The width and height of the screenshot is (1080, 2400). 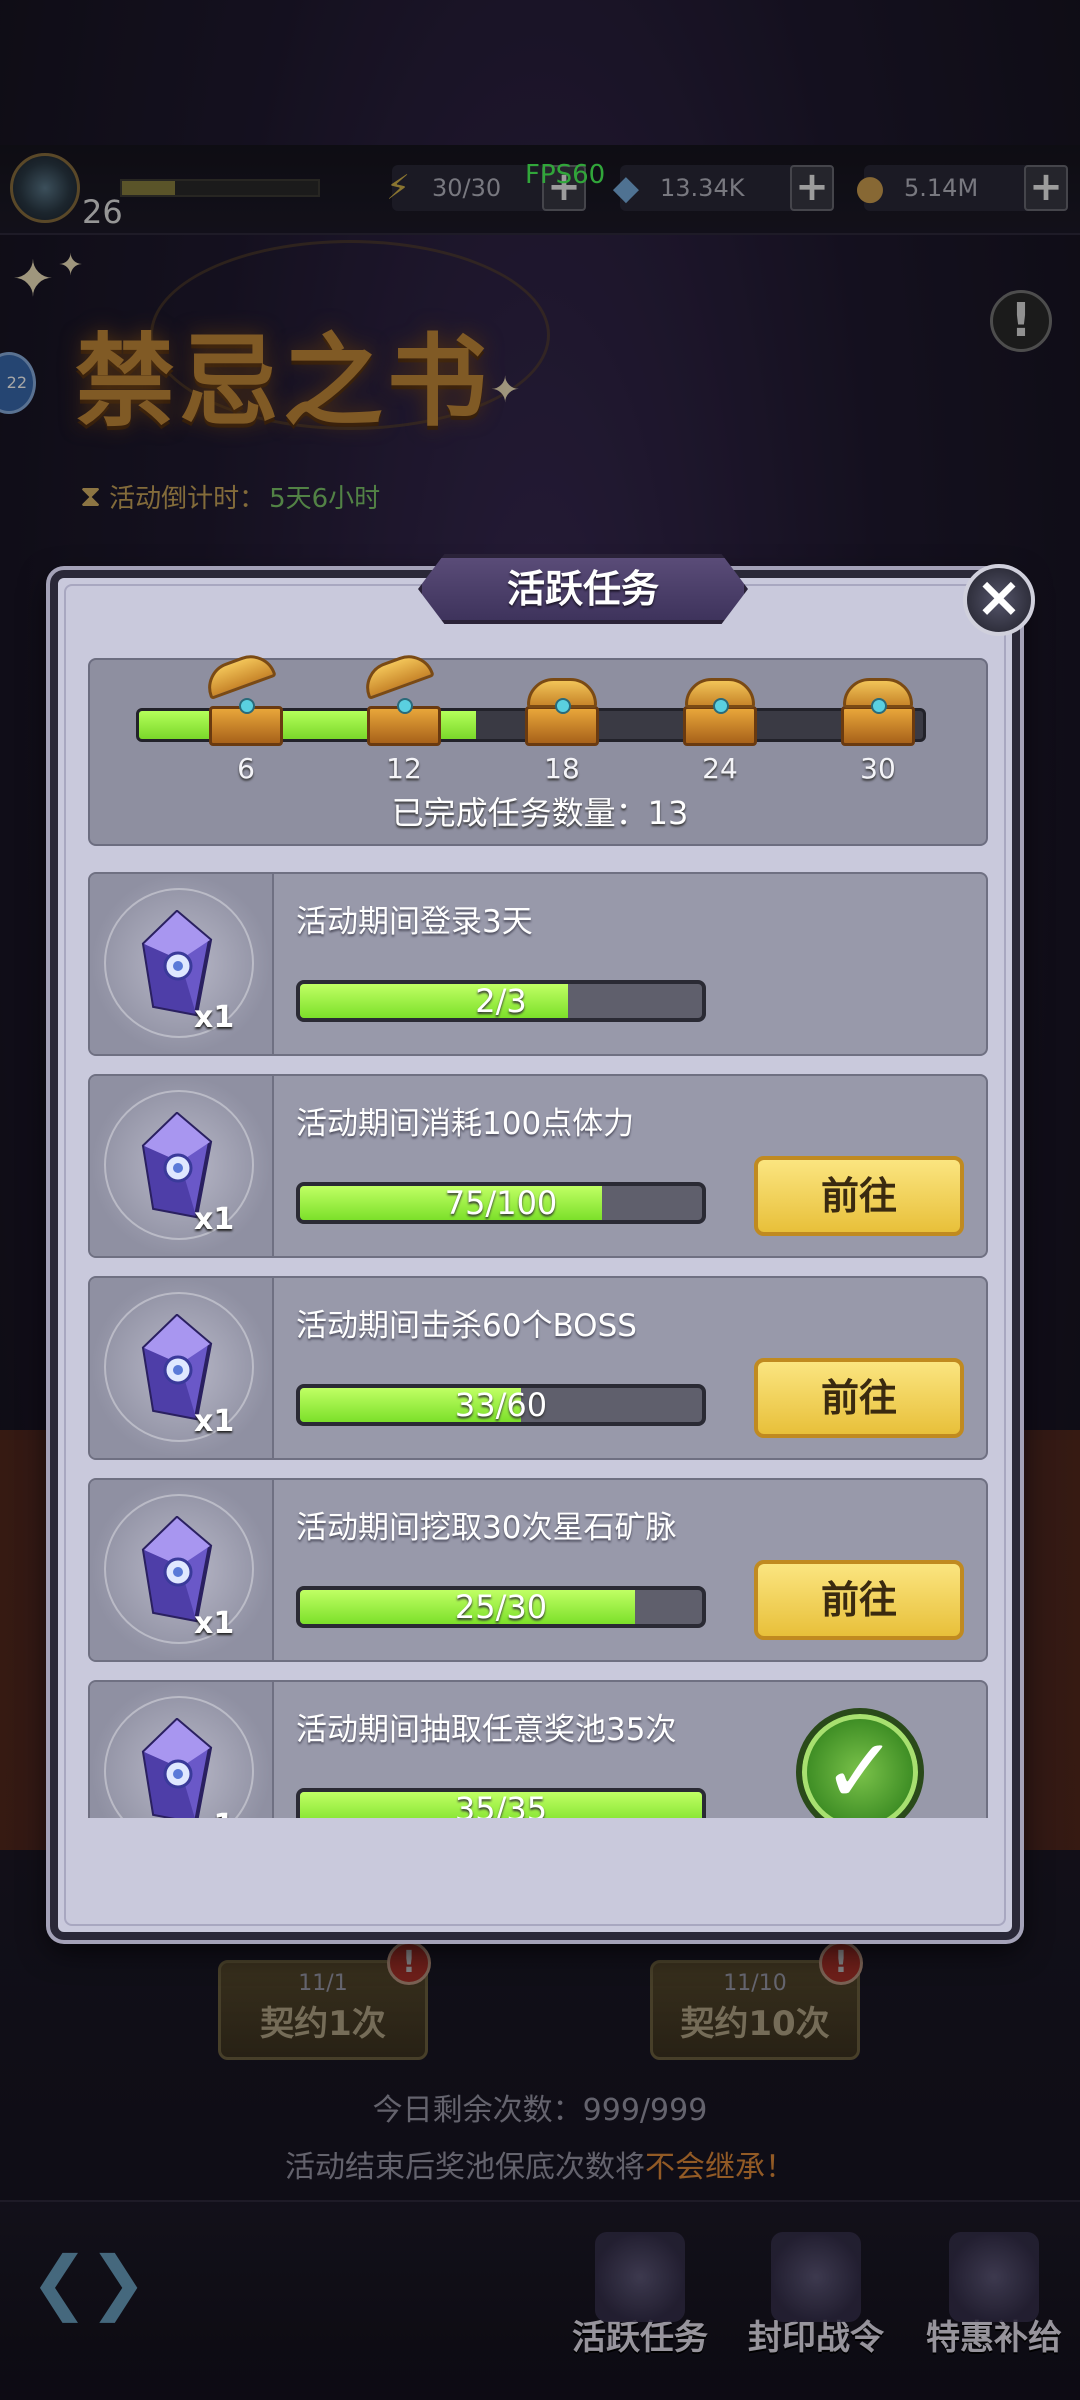 What do you see at coordinates (466, 1326) in the screenshot?
I see `task-name: 活动期间击杀60个BOSS` at bounding box center [466, 1326].